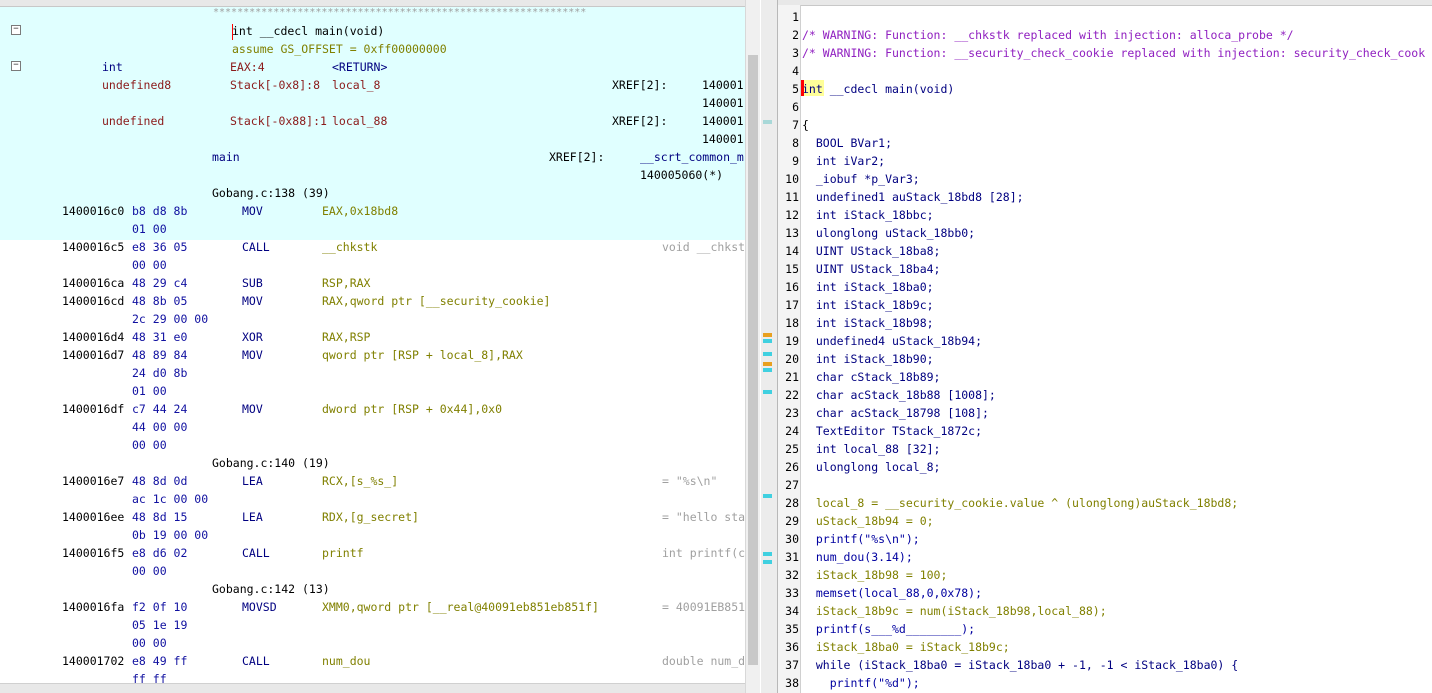  Describe the element at coordinates (681, 175) in the screenshot. I see `xref-reference: 140005060(*)` at that location.